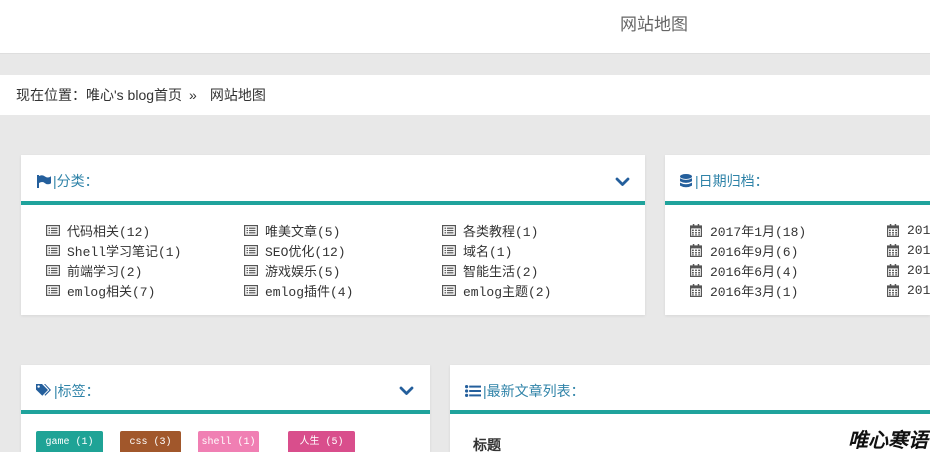 This screenshot has height=452, width=930. I want to click on archive-item: 2015, so click(908, 290).